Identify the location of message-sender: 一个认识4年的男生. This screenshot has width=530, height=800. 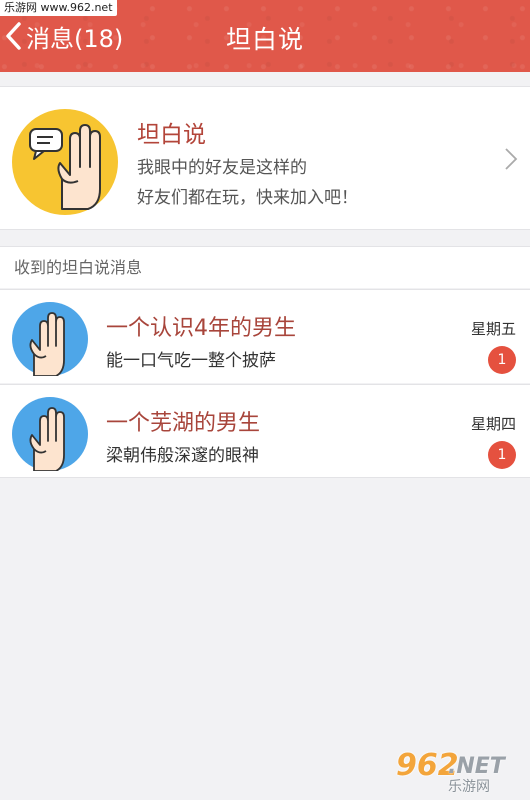
(201, 328).